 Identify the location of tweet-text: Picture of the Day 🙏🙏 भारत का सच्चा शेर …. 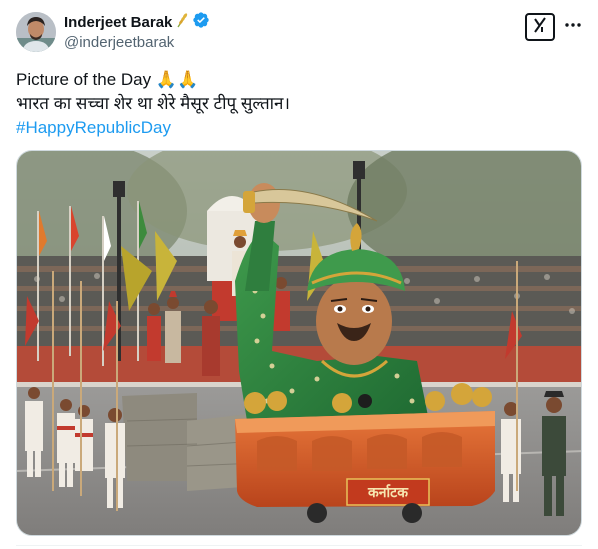
(296, 104).